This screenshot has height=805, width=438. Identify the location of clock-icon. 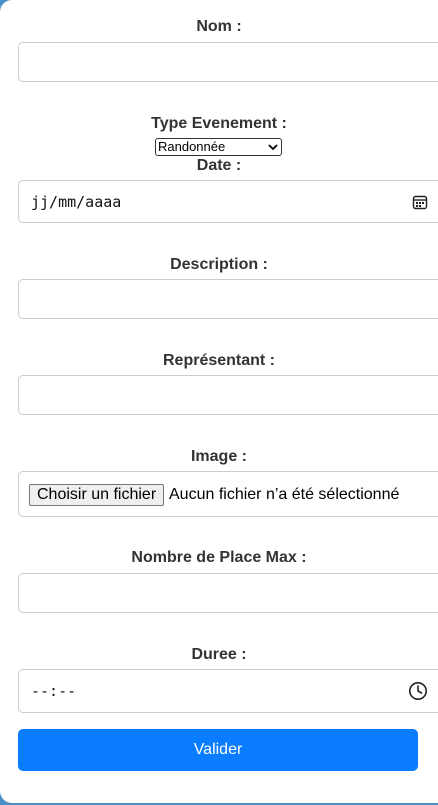
(418, 691).